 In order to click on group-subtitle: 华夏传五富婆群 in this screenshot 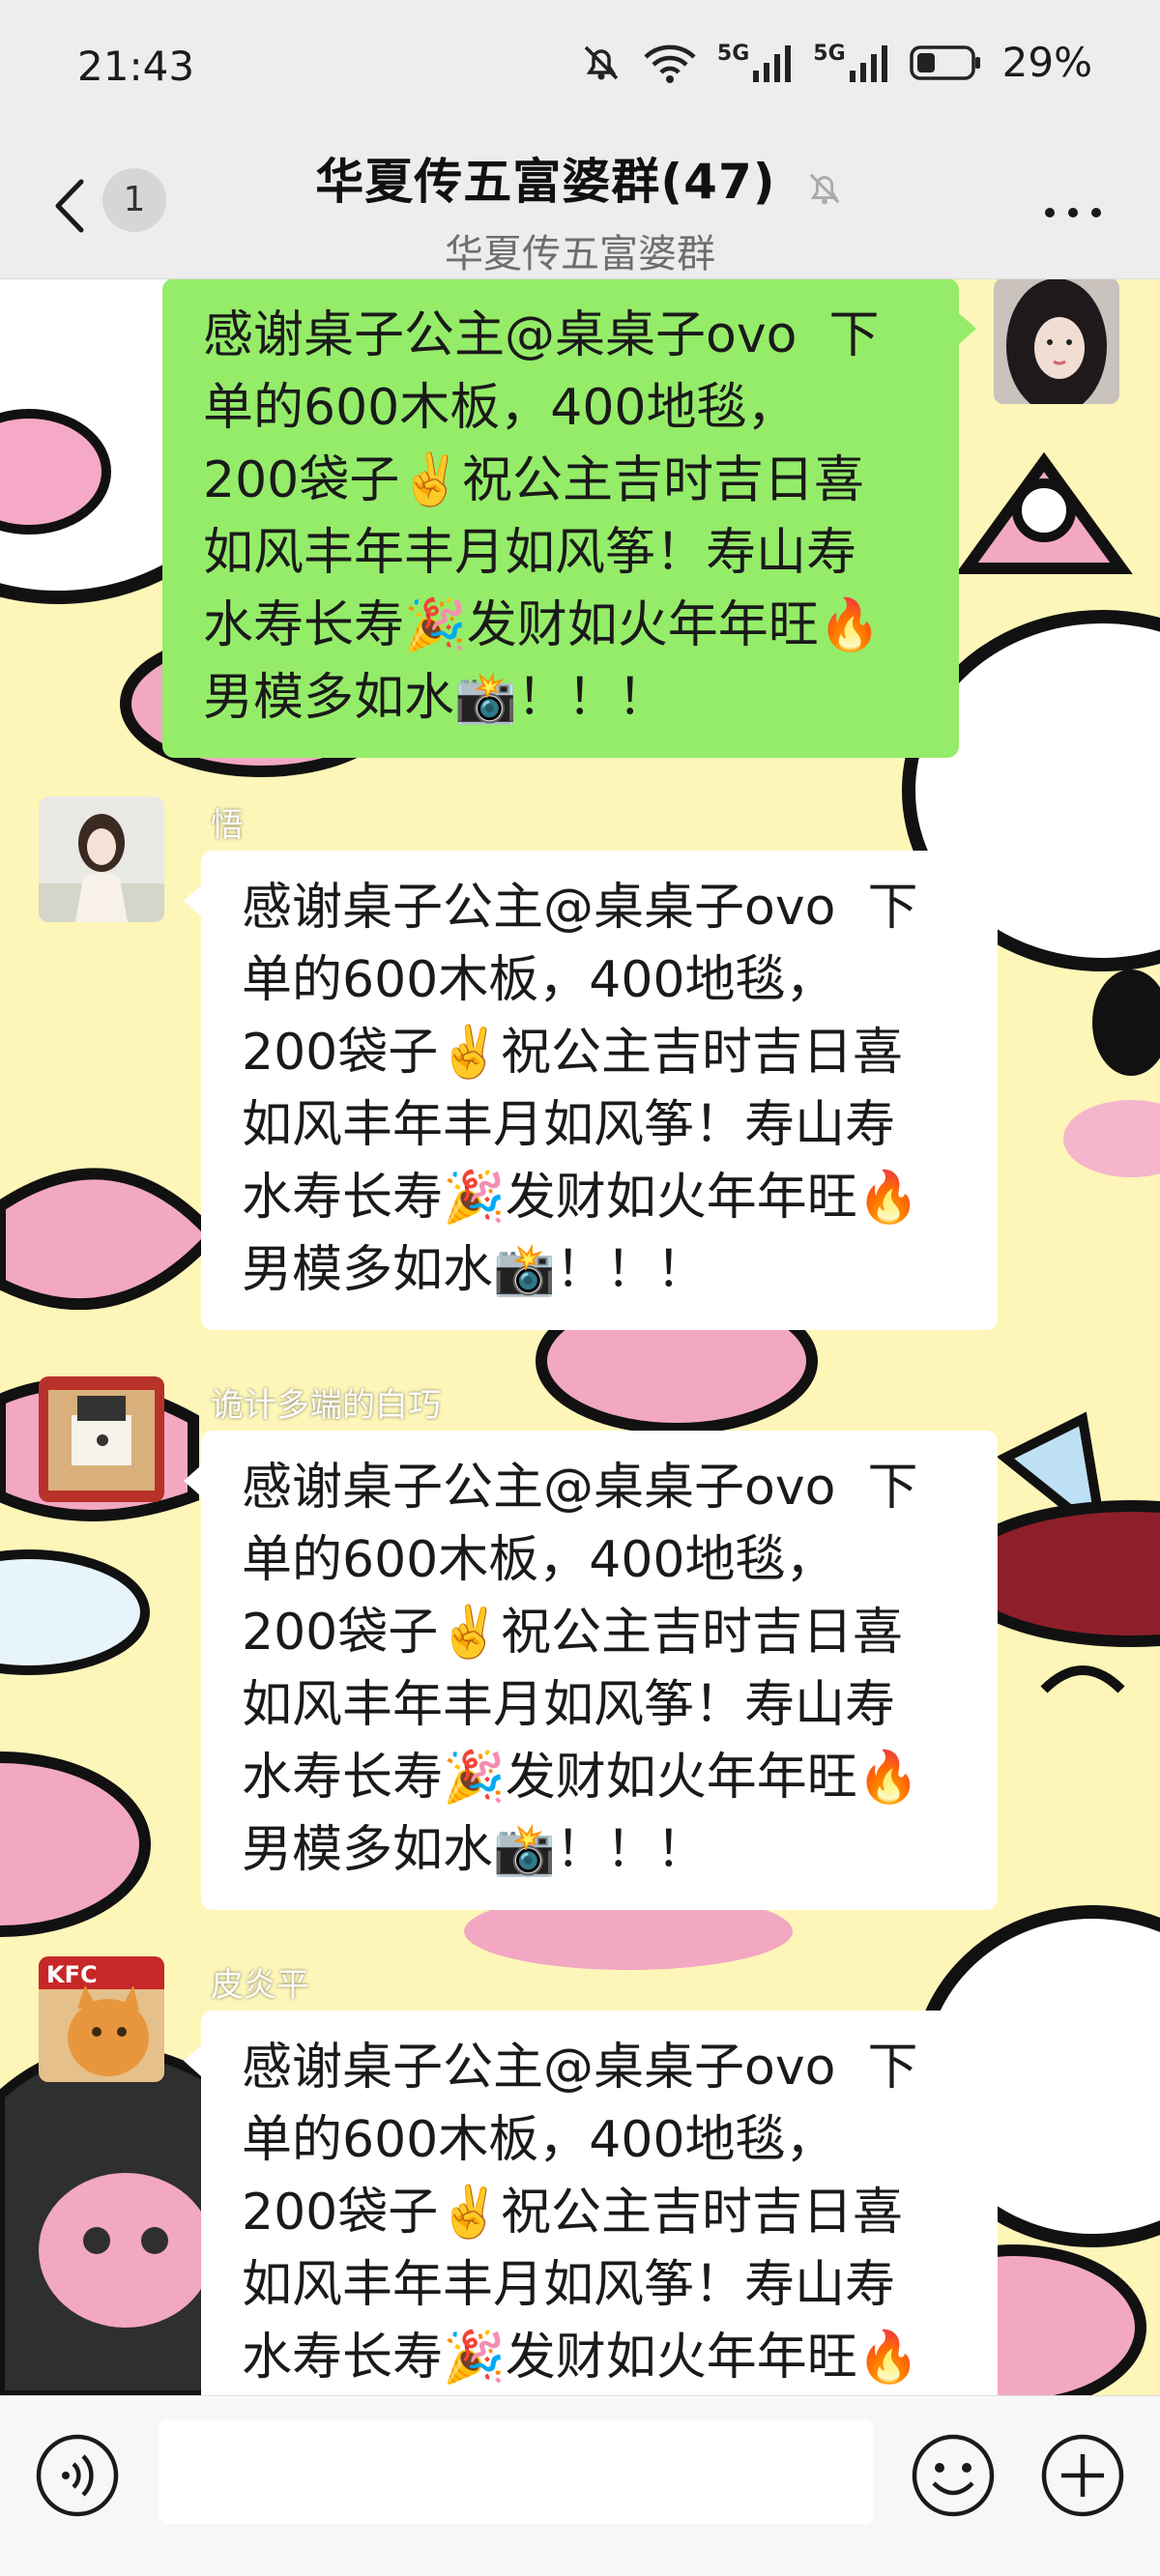, I will do `click(580, 254)`.